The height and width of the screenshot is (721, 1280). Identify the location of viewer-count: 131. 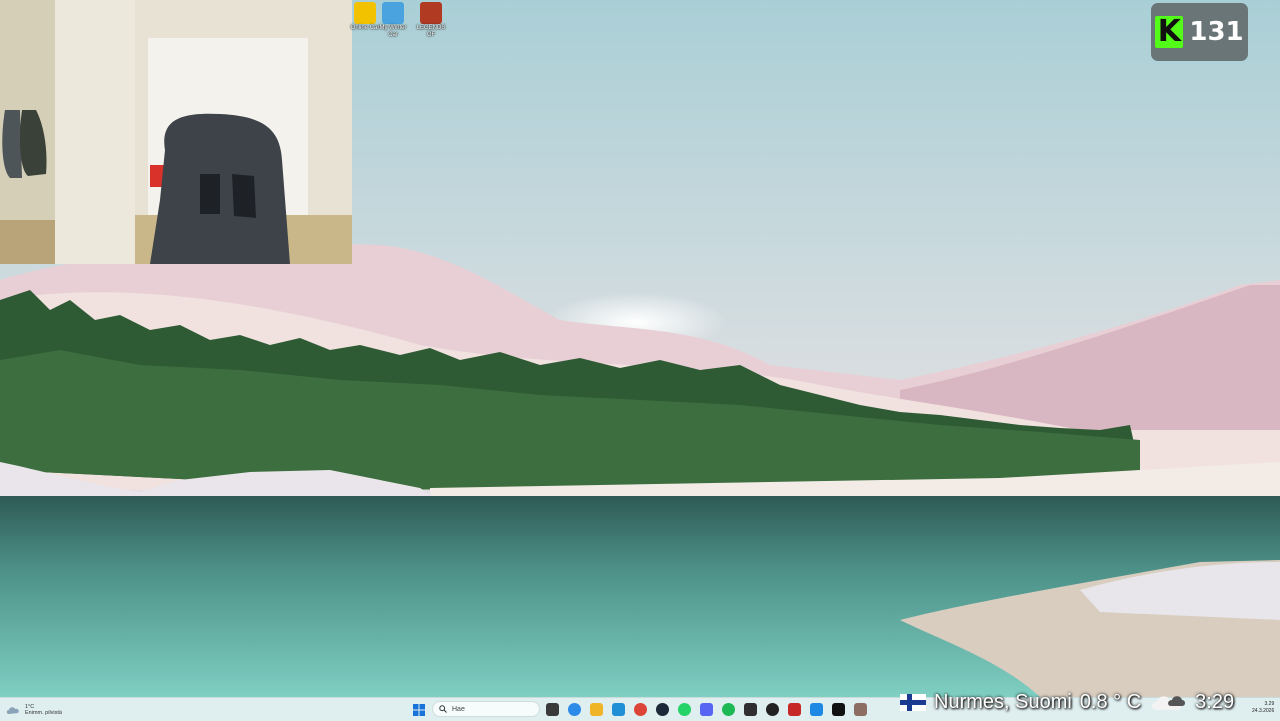
(1216, 32).